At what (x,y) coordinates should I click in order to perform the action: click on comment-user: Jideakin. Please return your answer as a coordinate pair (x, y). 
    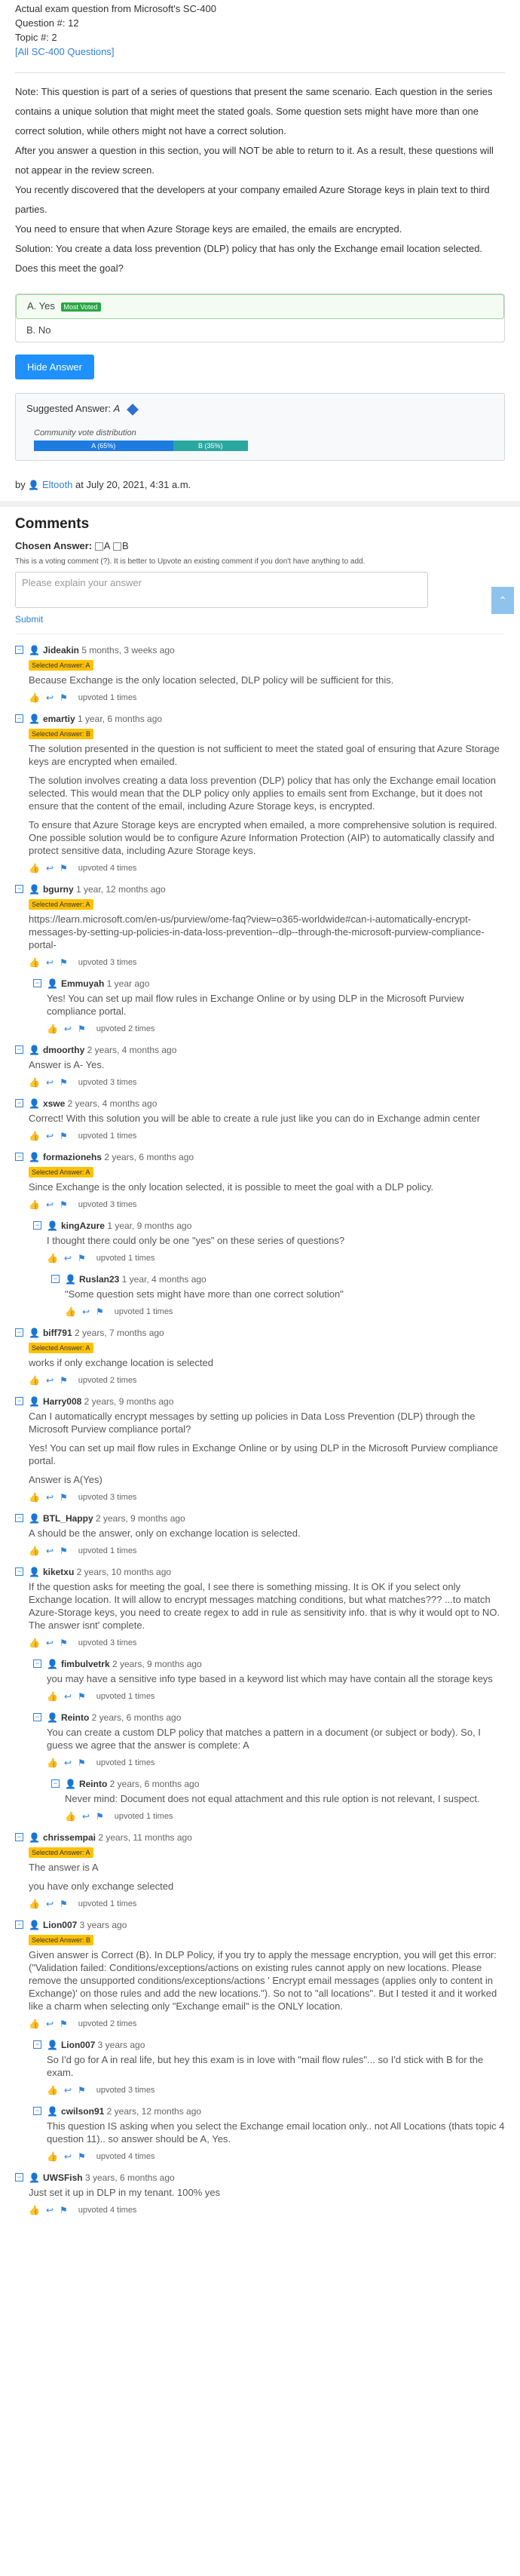
    Looking at the image, I should click on (61, 650).